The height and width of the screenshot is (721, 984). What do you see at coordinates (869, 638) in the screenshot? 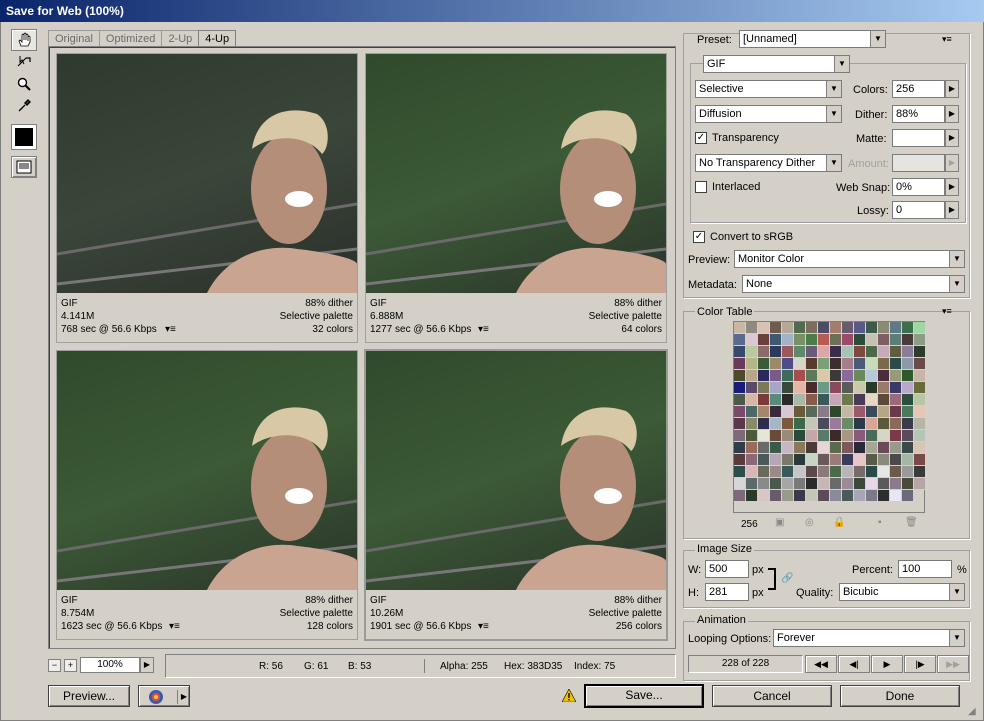
I see `looping-select: Forever ▼` at bounding box center [869, 638].